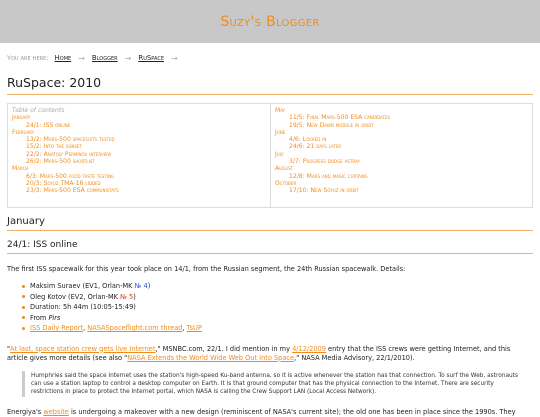  I want to click on list-item: From Pirs, so click(281, 318).